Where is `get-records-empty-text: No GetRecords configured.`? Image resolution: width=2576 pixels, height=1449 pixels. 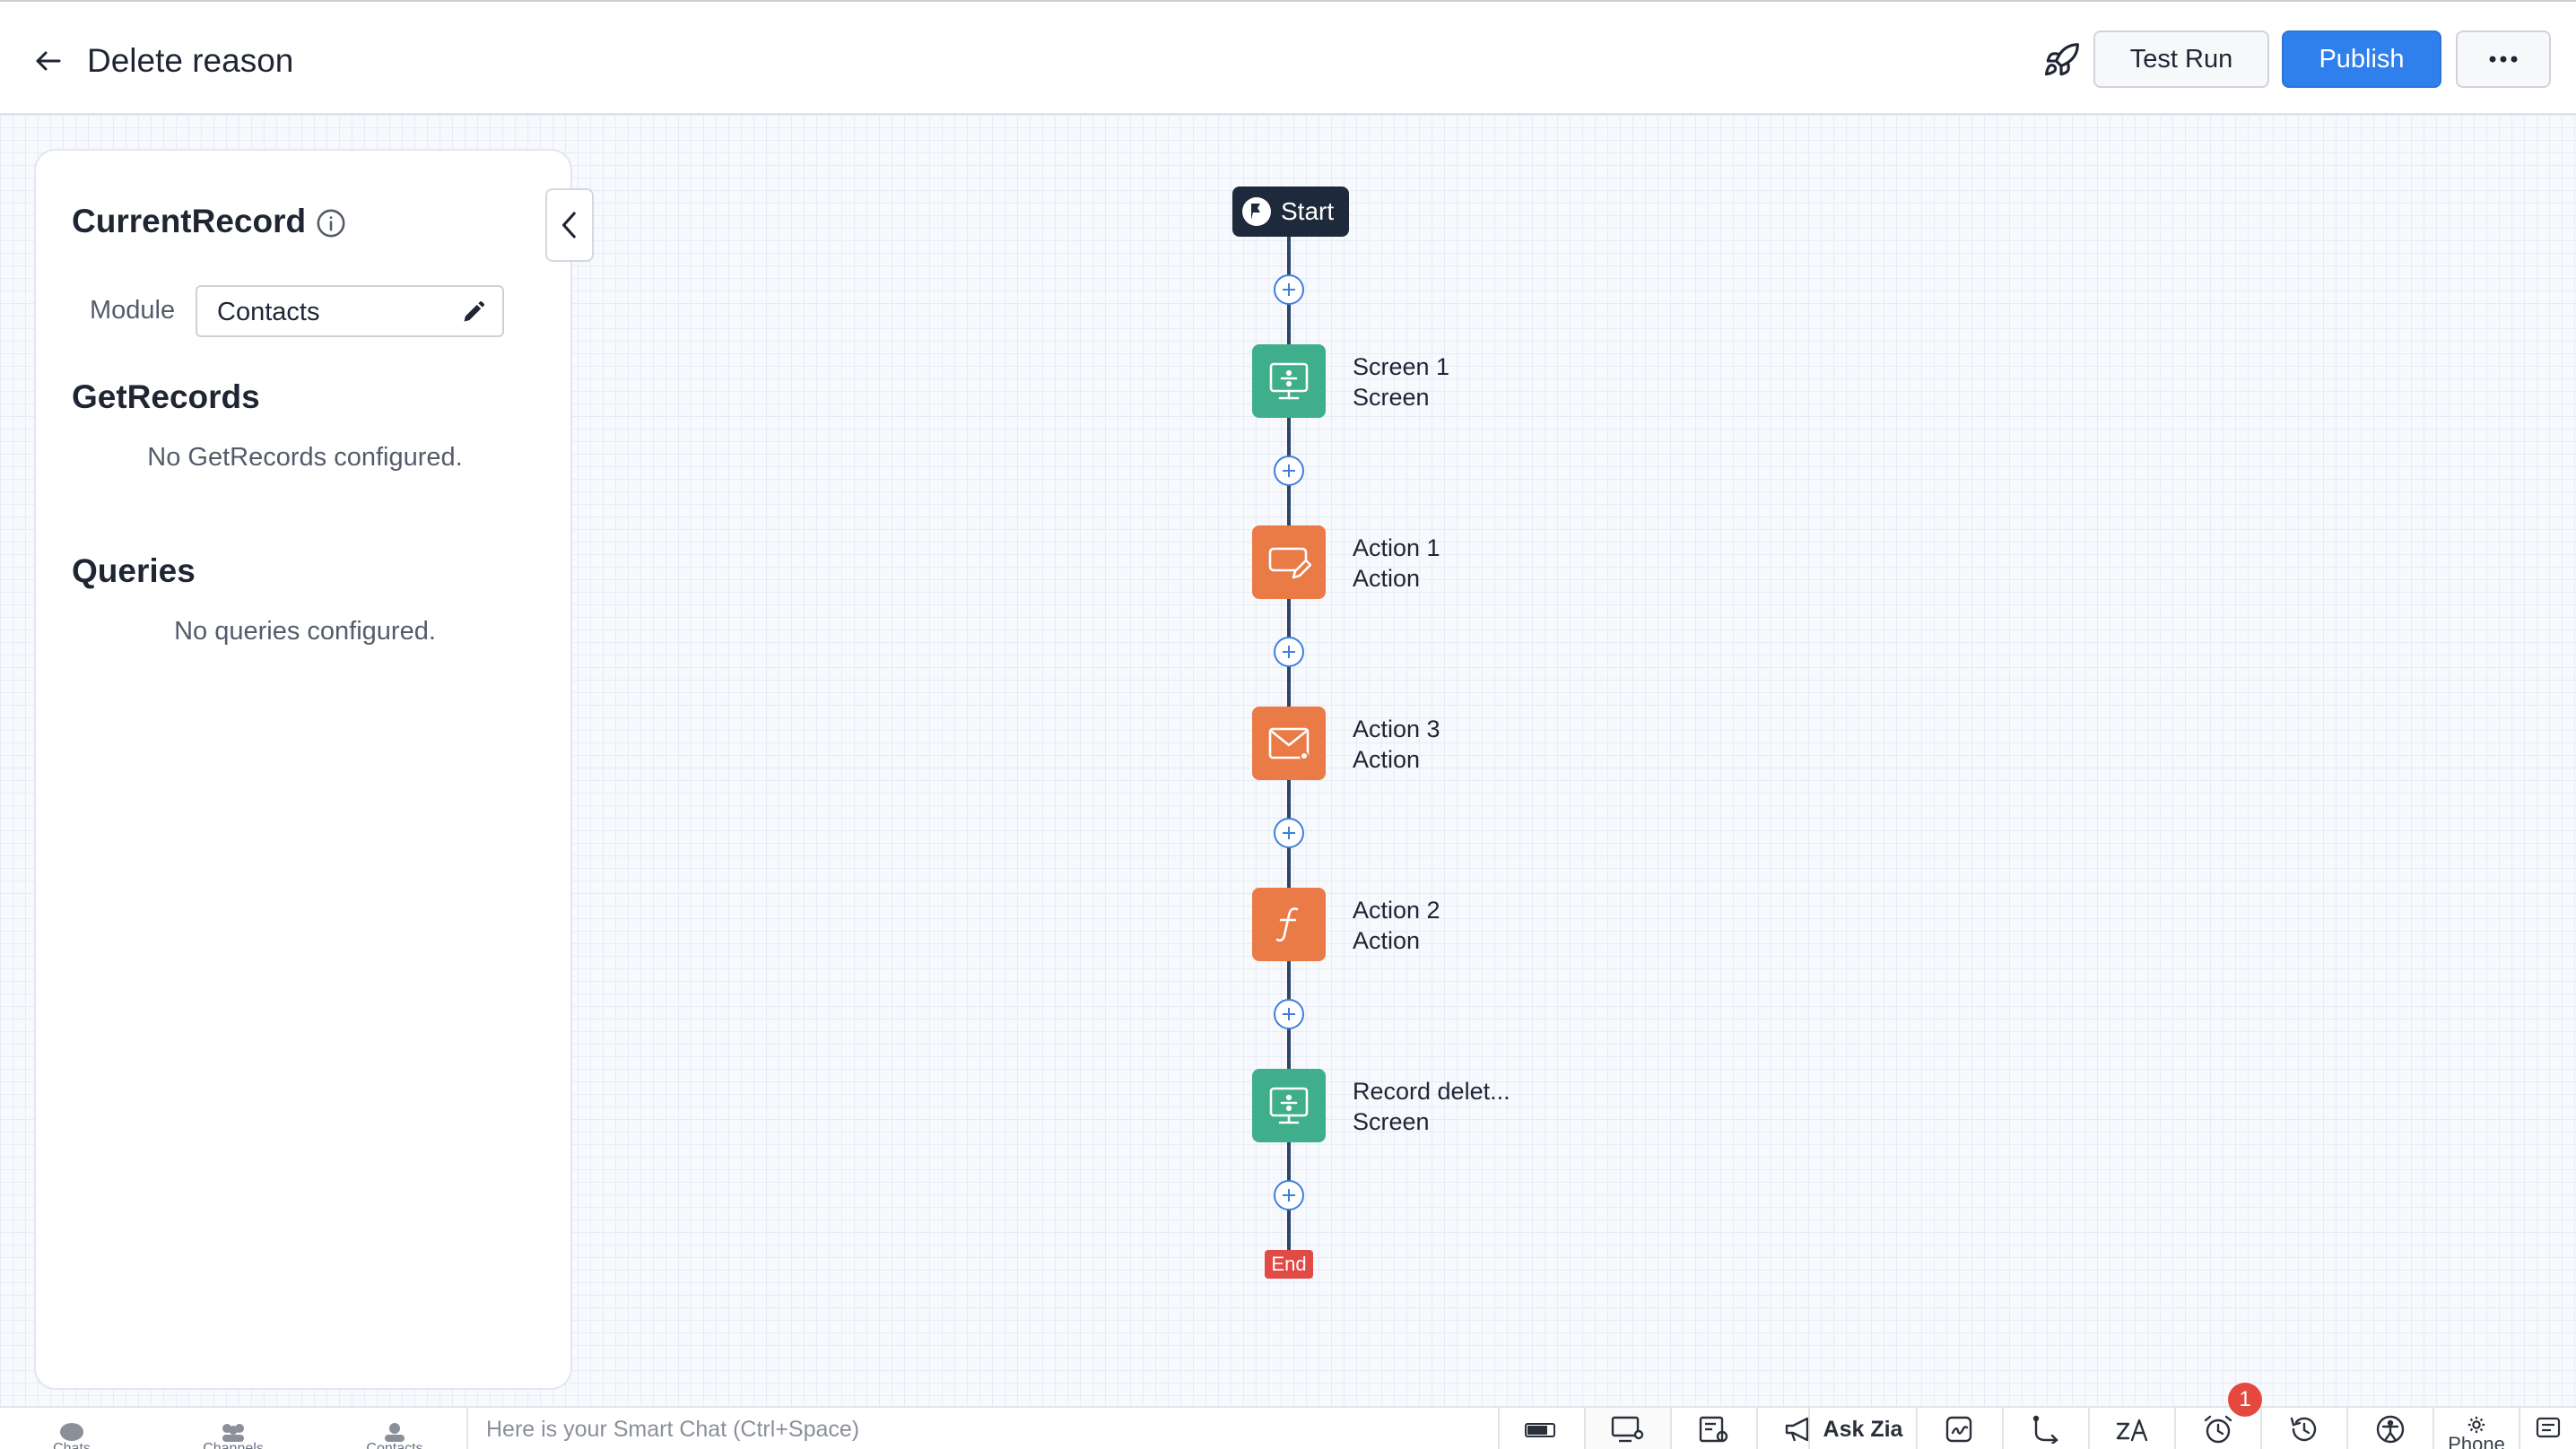
get-records-empty-text: No GetRecords configured. is located at coordinates (305, 457).